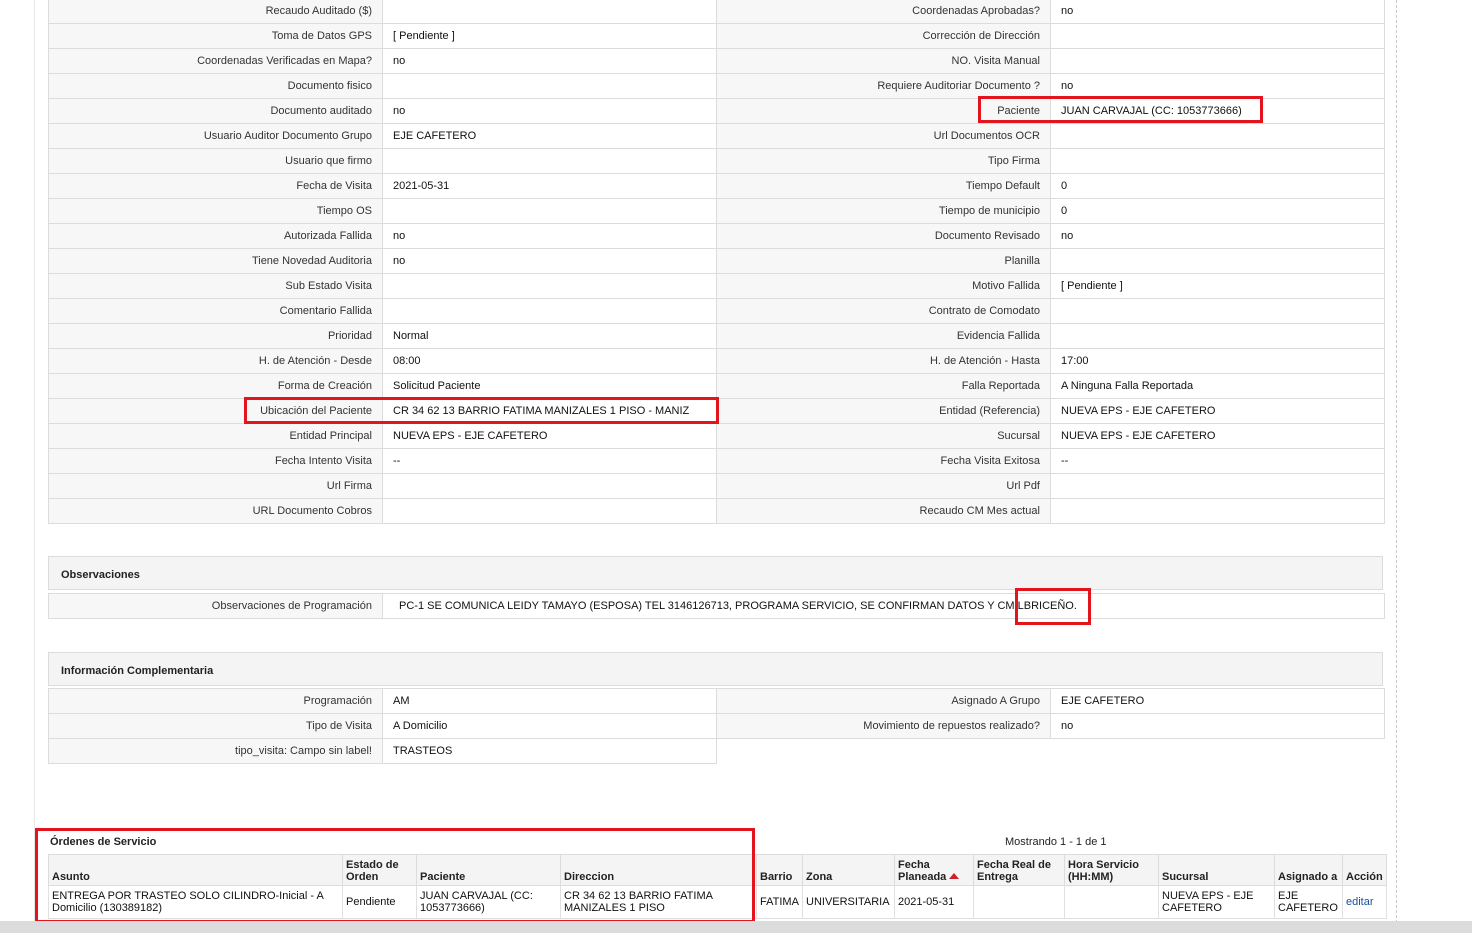  I want to click on cell-hora, so click(1111, 902).